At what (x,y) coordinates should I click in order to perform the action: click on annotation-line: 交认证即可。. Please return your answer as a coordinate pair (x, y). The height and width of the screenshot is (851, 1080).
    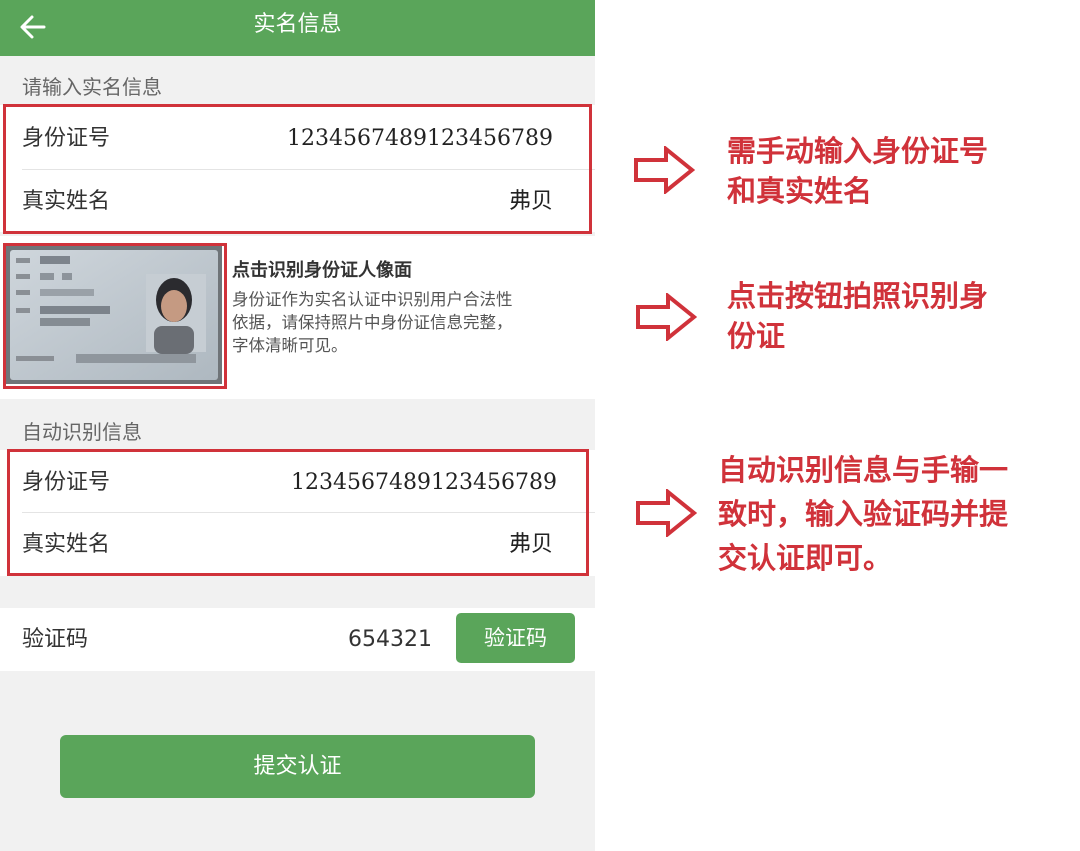
    Looking at the image, I should click on (805, 558).